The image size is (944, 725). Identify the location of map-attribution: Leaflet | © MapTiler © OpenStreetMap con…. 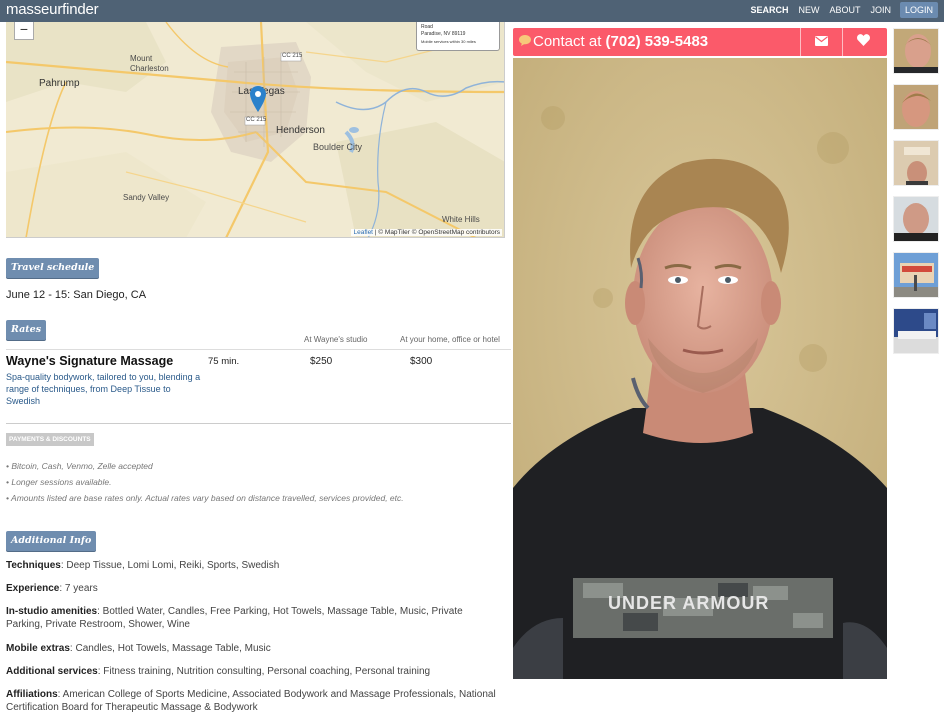
(426, 232).